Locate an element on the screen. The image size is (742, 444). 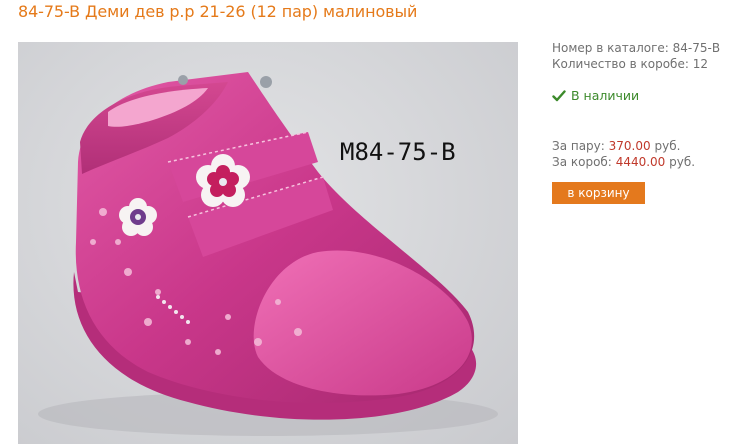
catalog-label: Номер в каталоге: is located at coordinates (610, 48).